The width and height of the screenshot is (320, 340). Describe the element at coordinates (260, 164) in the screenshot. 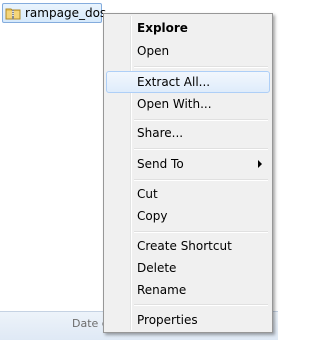

I see `submenu-arrow-icon` at that location.